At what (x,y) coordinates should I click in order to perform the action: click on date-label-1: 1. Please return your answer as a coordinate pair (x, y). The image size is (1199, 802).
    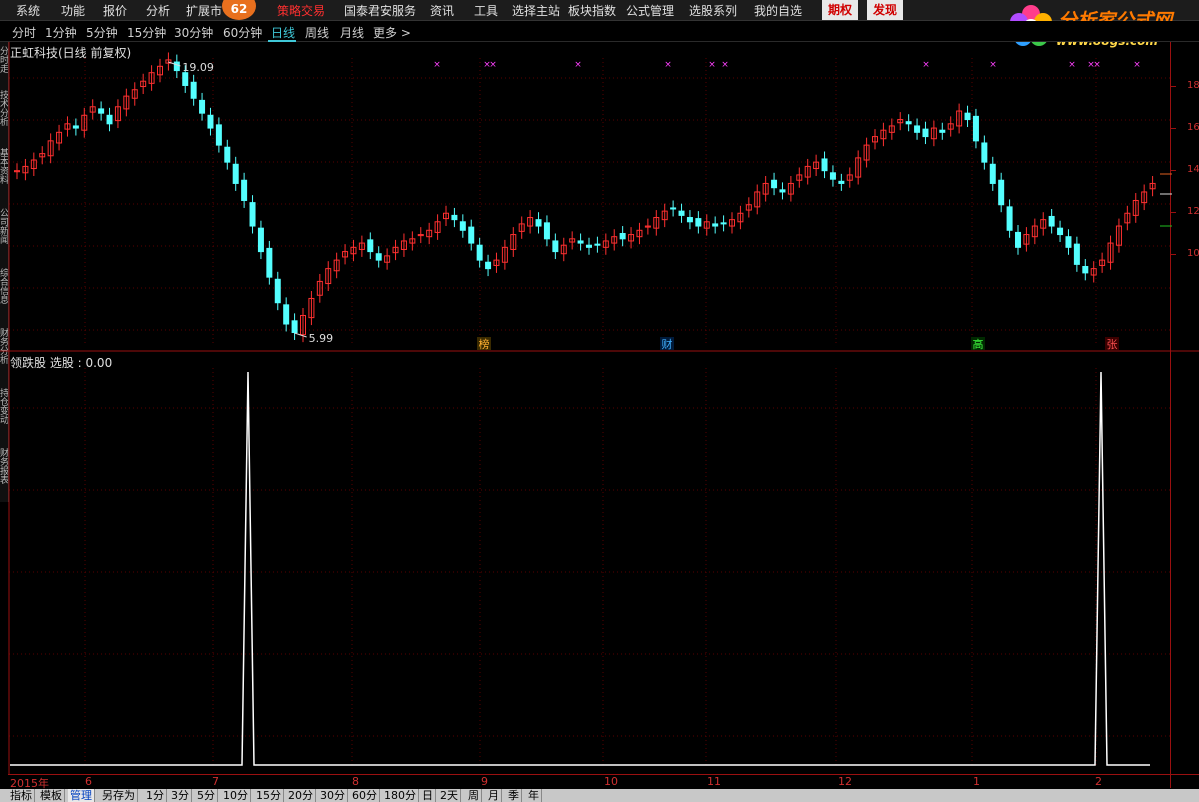
    Looking at the image, I should click on (976, 781).